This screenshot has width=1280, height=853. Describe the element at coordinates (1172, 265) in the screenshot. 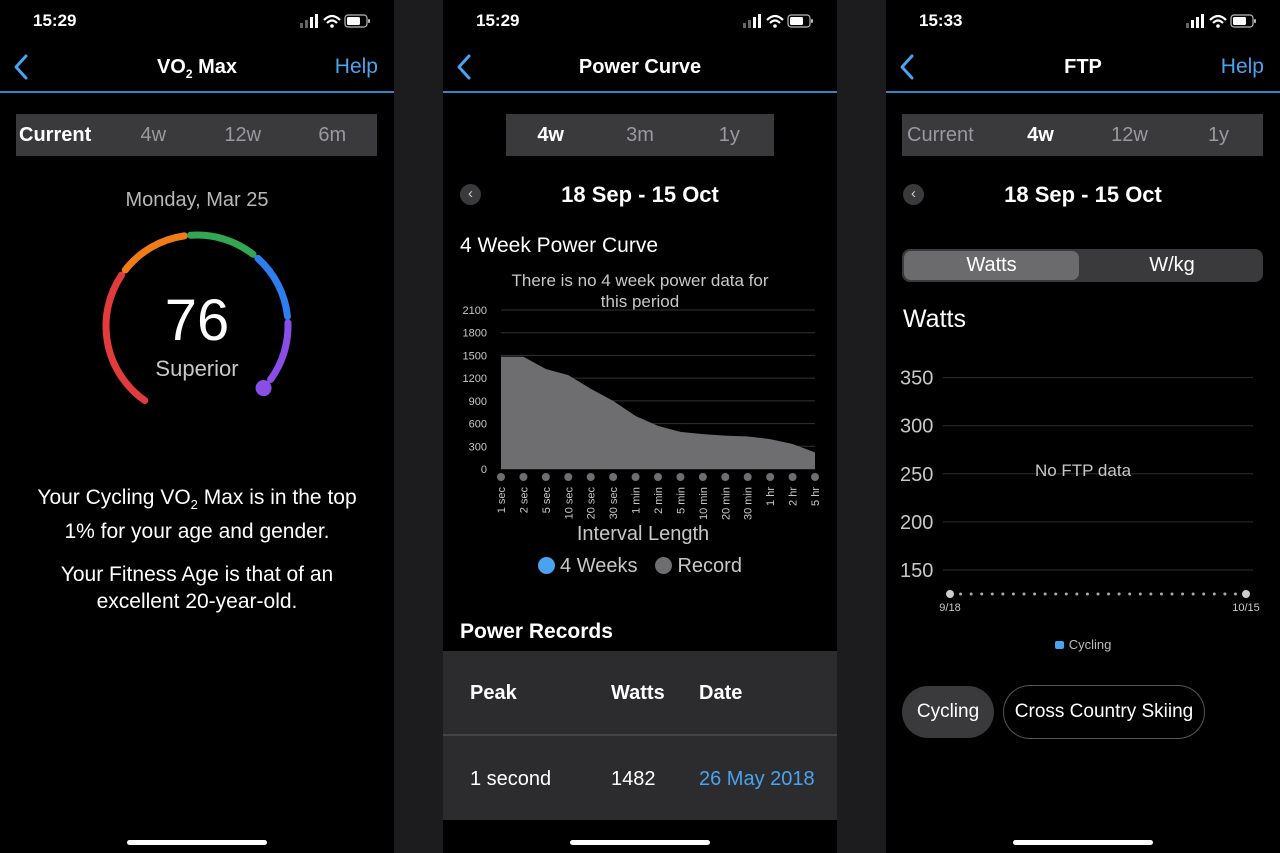

I see `unit-tab-wkg: W/kg` at that location.